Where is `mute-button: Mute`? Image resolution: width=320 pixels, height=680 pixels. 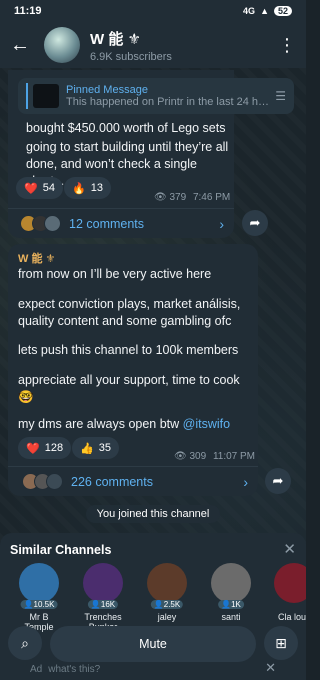 mute-button: Mute is located at coordinates (153, 644).